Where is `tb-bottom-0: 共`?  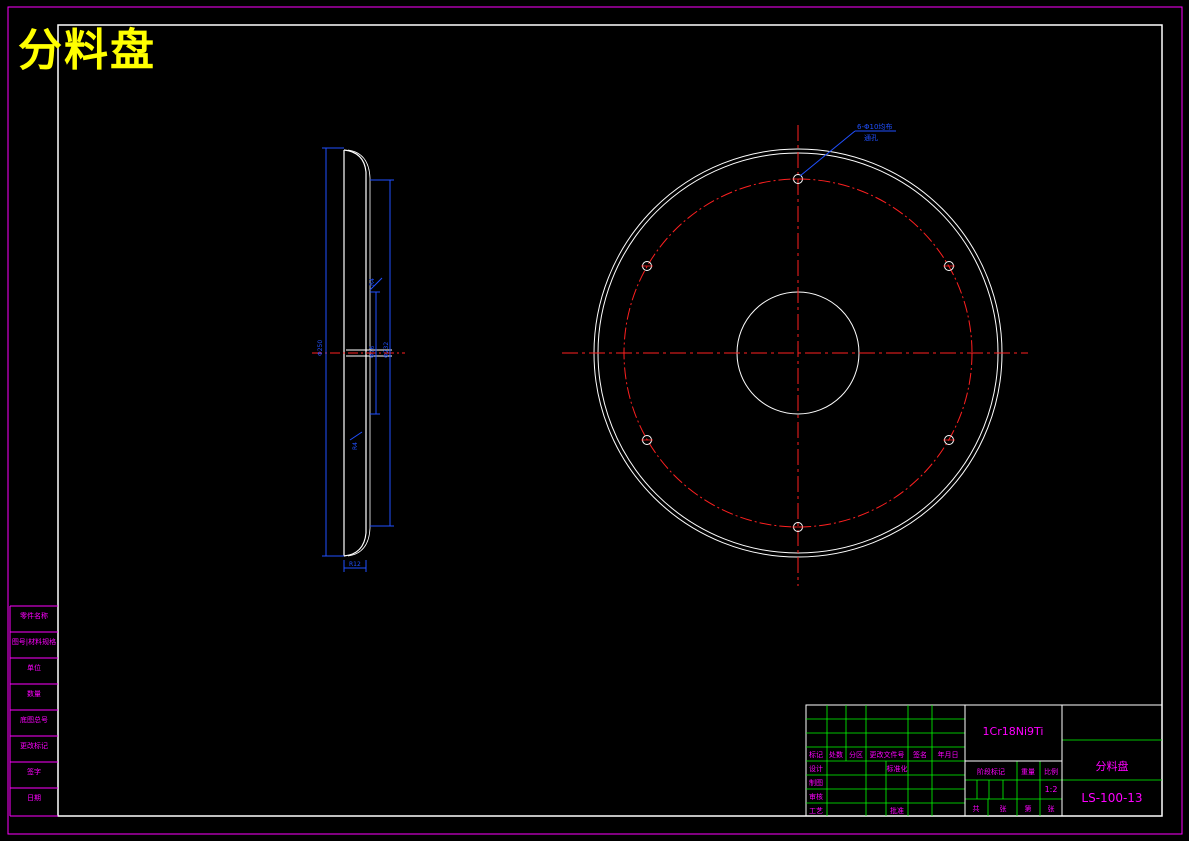 tb-bottom-0: 共 is located at coordinates (976, 808).